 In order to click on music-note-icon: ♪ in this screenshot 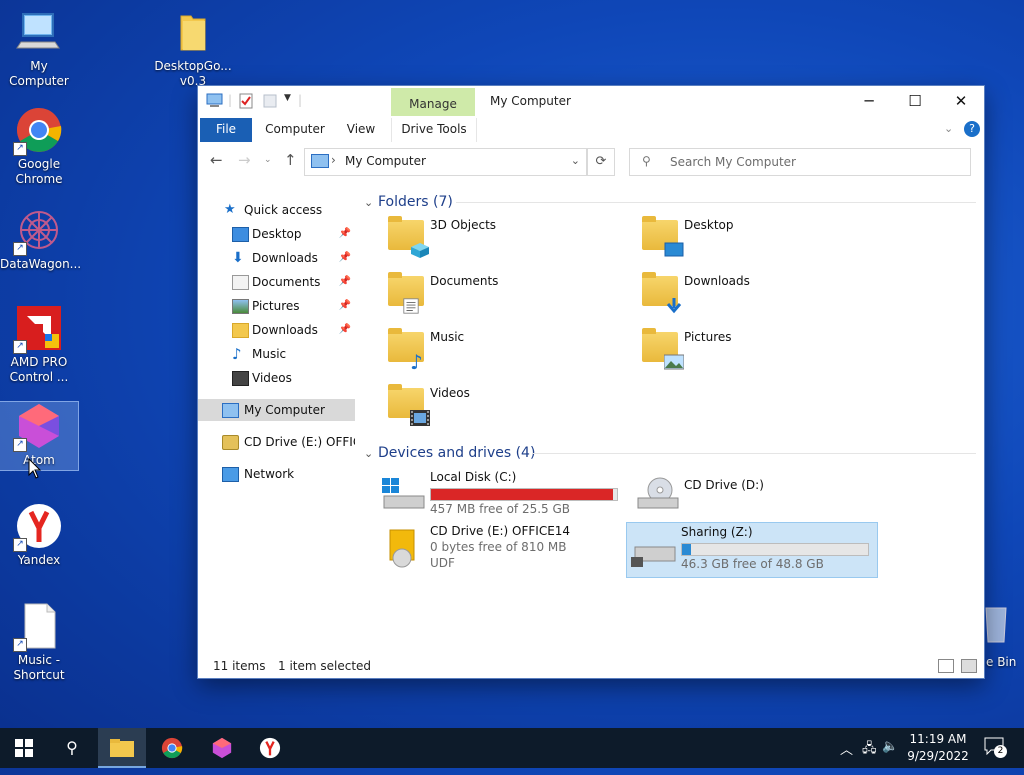, I will do `click(416, 362)`.